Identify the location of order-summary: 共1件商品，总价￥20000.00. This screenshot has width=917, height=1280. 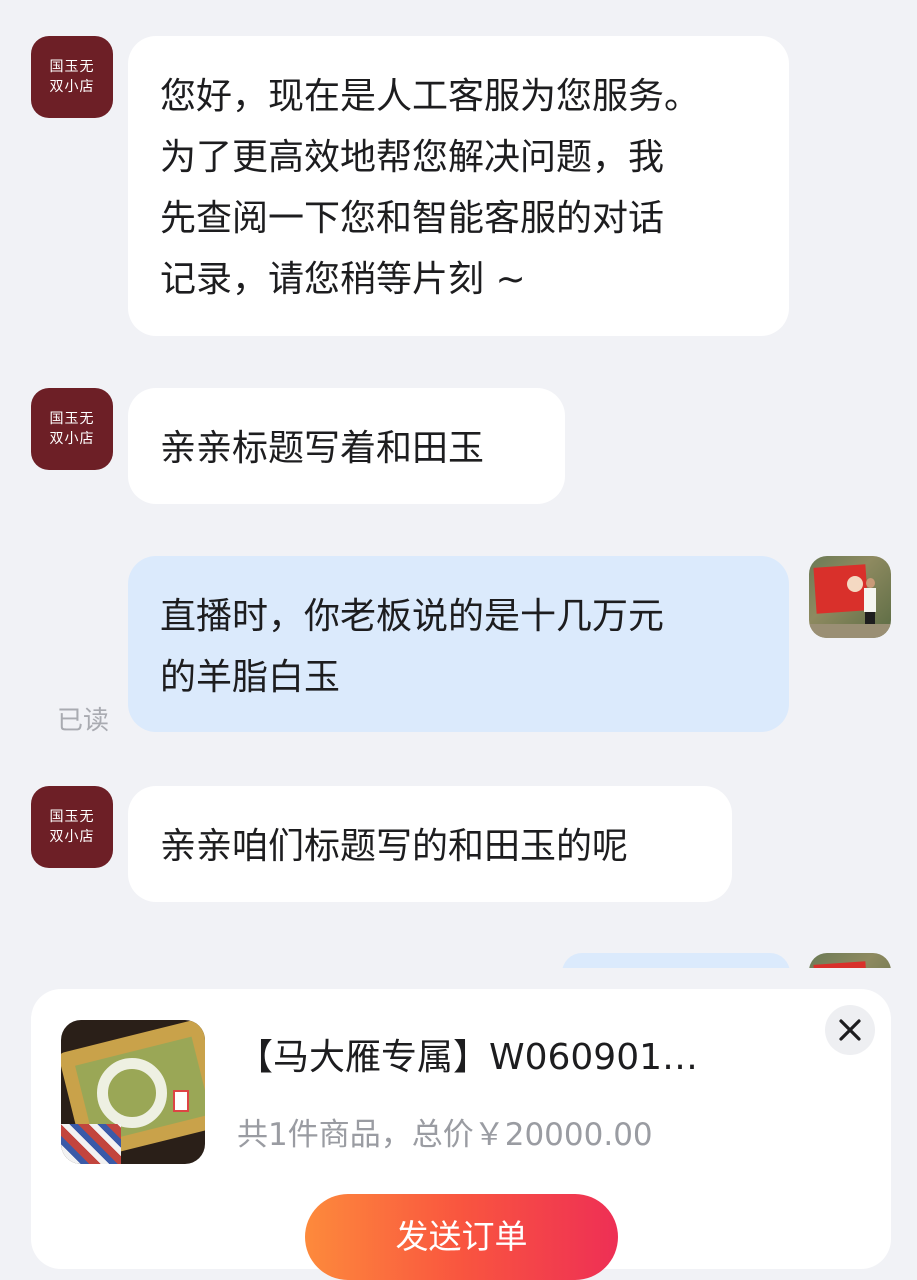
(445, 1135).